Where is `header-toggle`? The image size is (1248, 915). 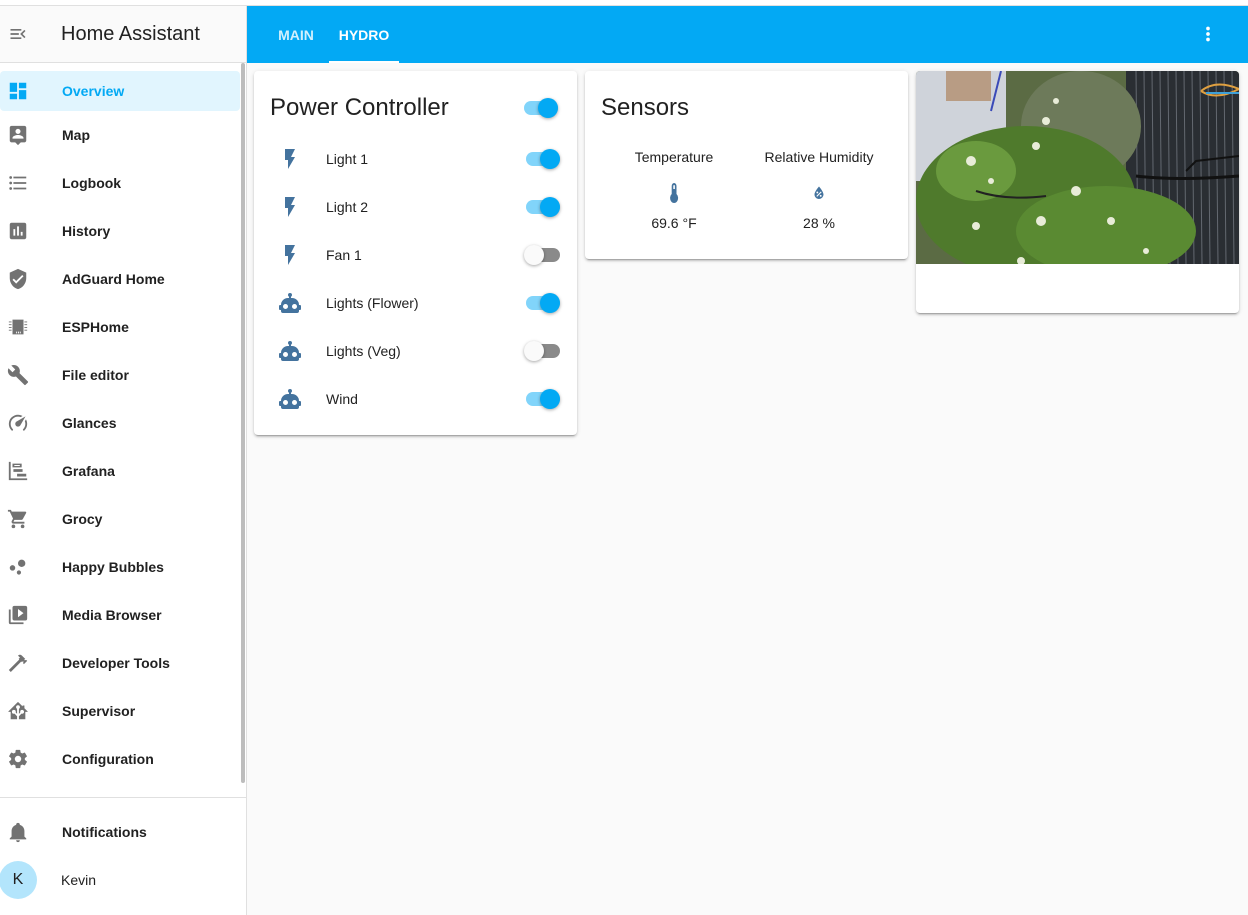
header-toggle is located at coordinates (540, 108).